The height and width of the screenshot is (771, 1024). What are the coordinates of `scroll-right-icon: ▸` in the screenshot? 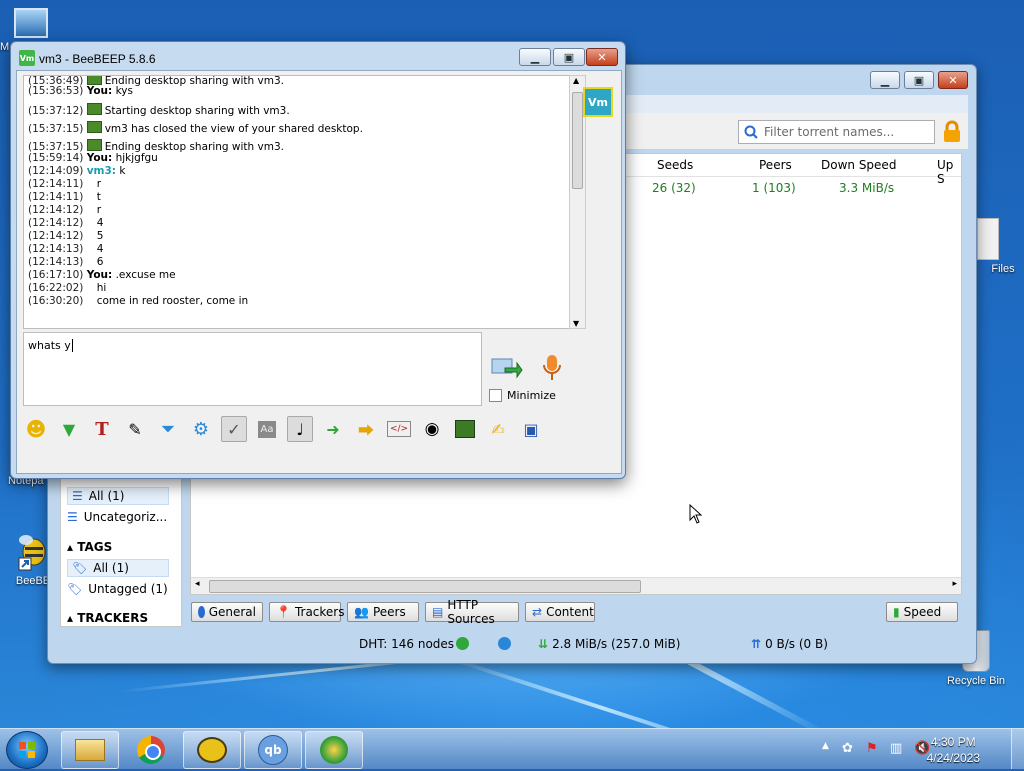 It's located at (954, 584).